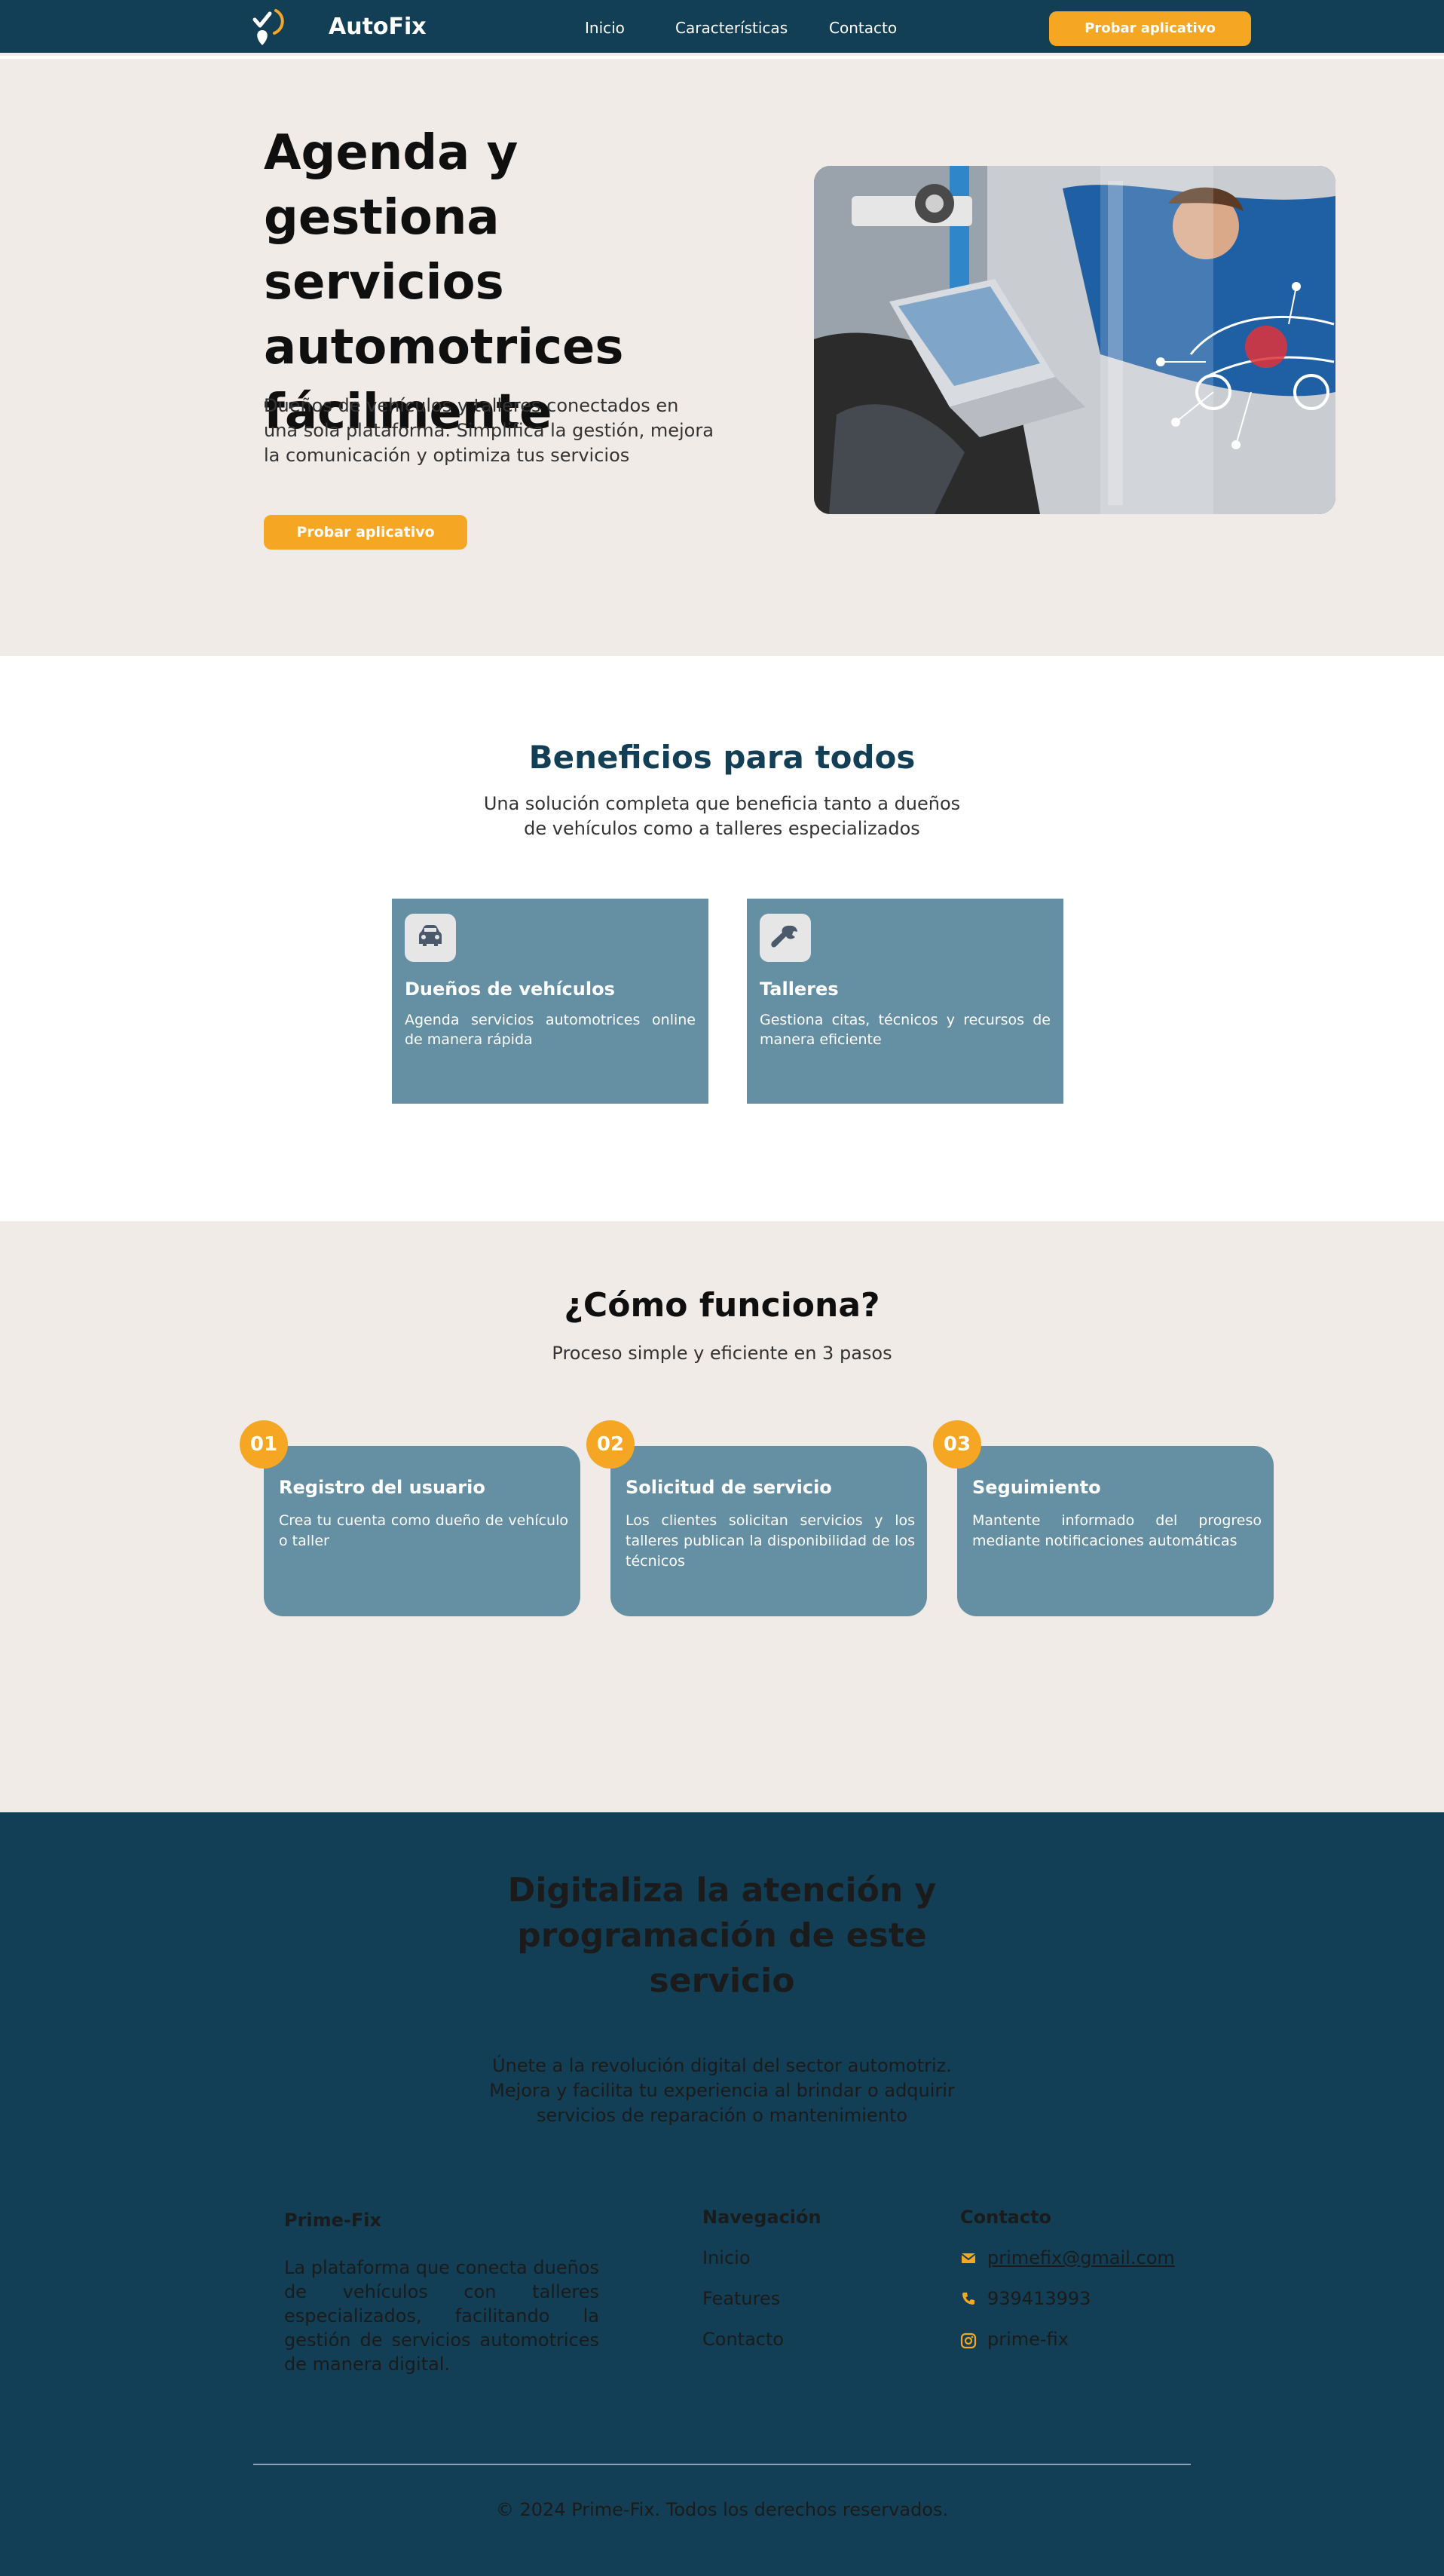 The height and width of the screenshot is (2576, 1444). What do you see at coordinates (968, 2340) in the screenshot?
I see `instagram-icon` at bounding box center [968, 2340].